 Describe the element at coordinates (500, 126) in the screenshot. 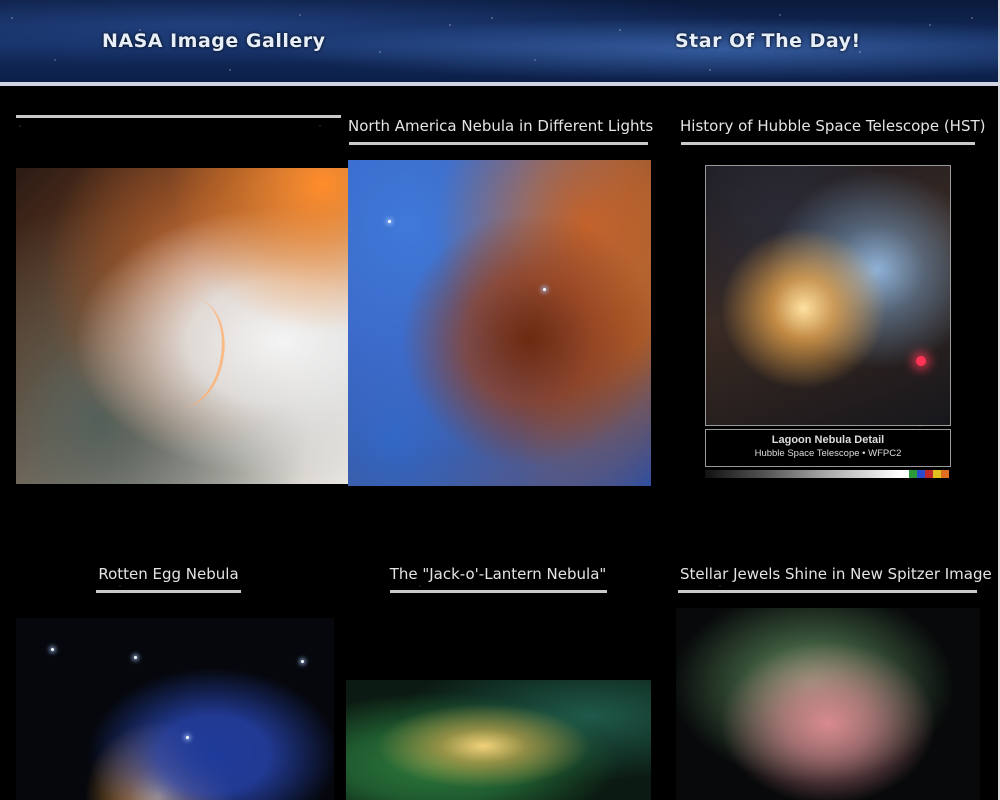

I see `gallery-caption: North America Nebula in Different Lights` at that location.